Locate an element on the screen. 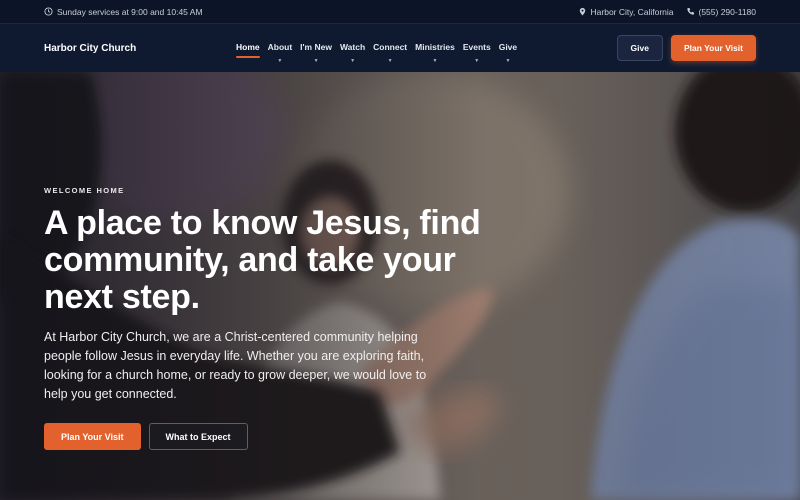 The width and height of the screenshot is (800, 500). service-times: Sunday services at 9:00 and 10:45 AM is located at coordinates (123, 12).